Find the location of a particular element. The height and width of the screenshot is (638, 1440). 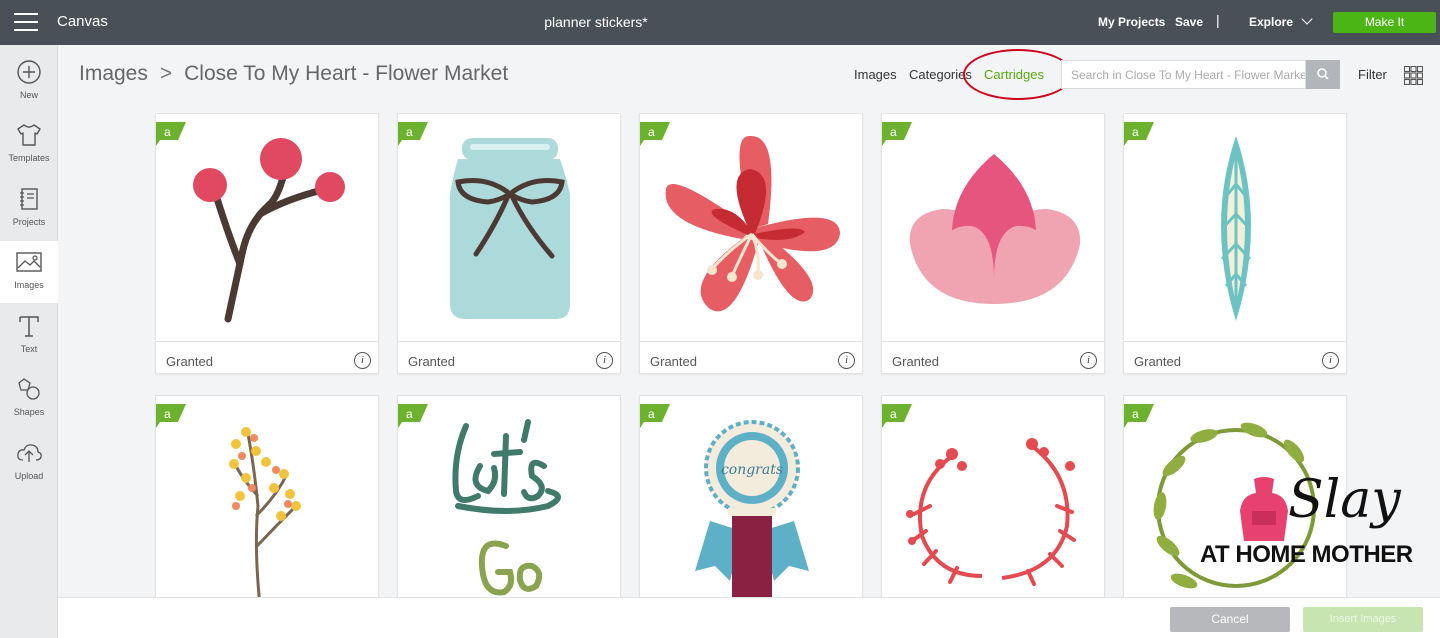

notebook-icon is located at coordinates (29, 199).